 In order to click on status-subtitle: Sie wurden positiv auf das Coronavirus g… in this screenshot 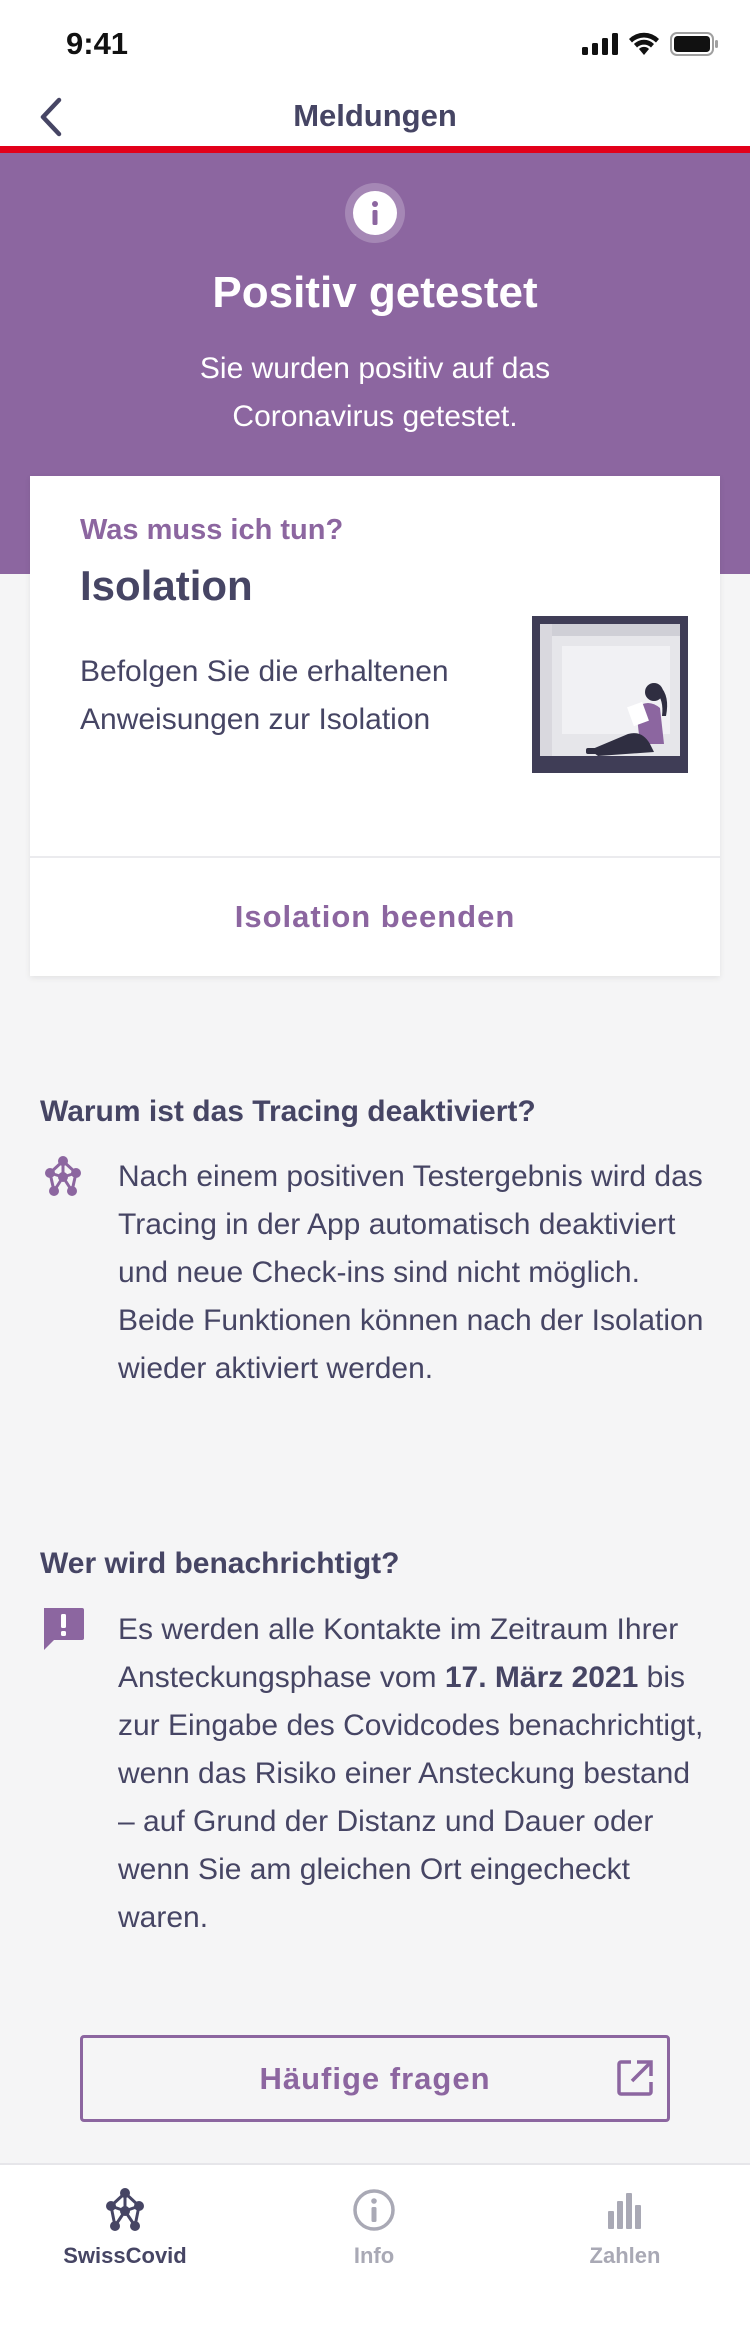, I will do `click(375, 392)`.